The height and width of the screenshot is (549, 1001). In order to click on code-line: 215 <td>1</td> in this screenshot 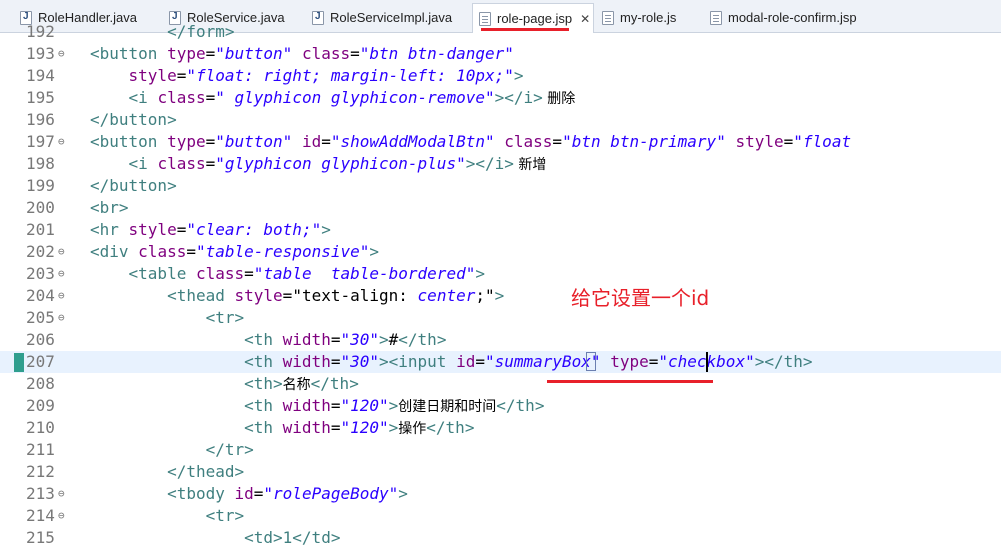, I will do `click(500, 538)`.